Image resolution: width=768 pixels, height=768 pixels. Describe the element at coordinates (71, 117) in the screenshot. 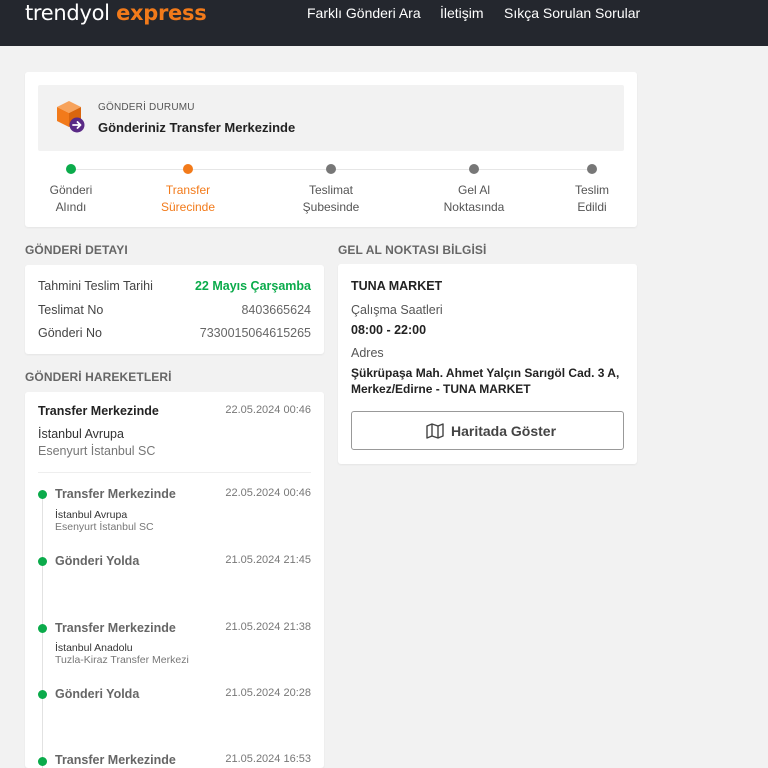

I see `package-arrow-icon` at that location.